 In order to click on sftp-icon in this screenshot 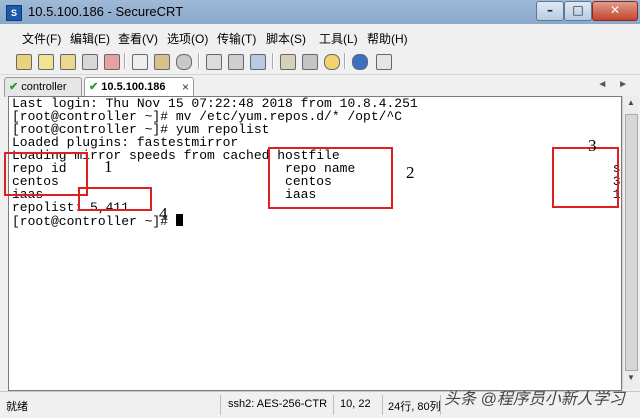, I will do `click(257, 61)`.